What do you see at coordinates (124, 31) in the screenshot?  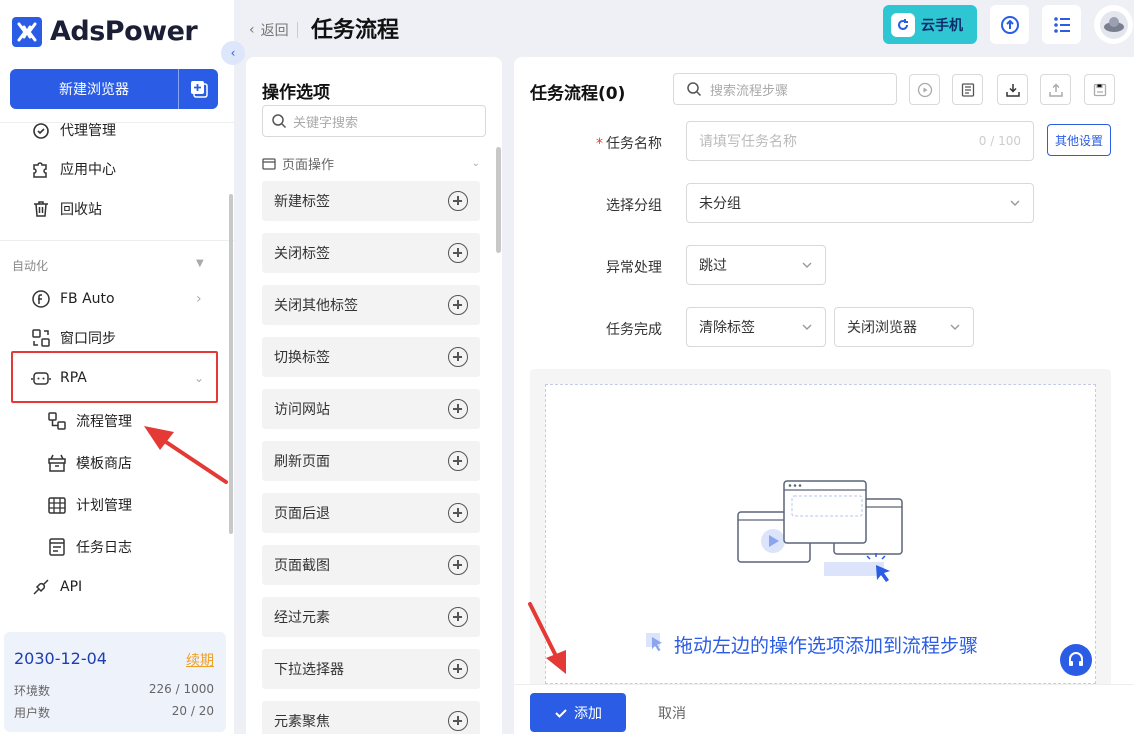 I see `brand-name: AdsPower` at bounding box center [124, 31].